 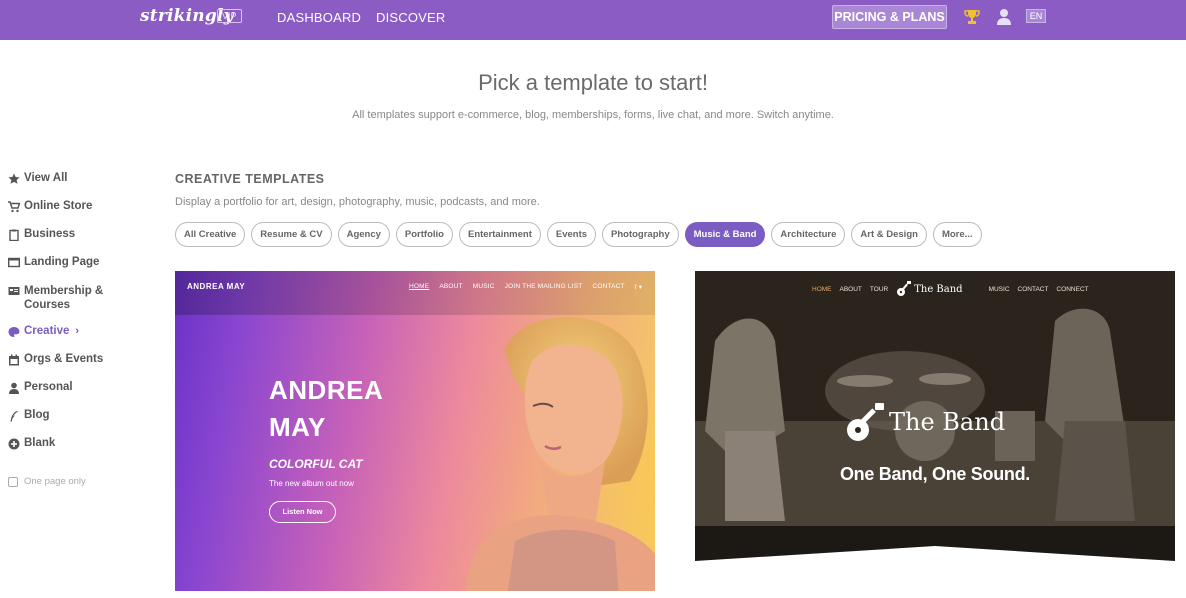 What do you see at coordinates (638, 287) in the screenshot?
I see `template-nav-social: f ▾` at bounding box center [638, 287].